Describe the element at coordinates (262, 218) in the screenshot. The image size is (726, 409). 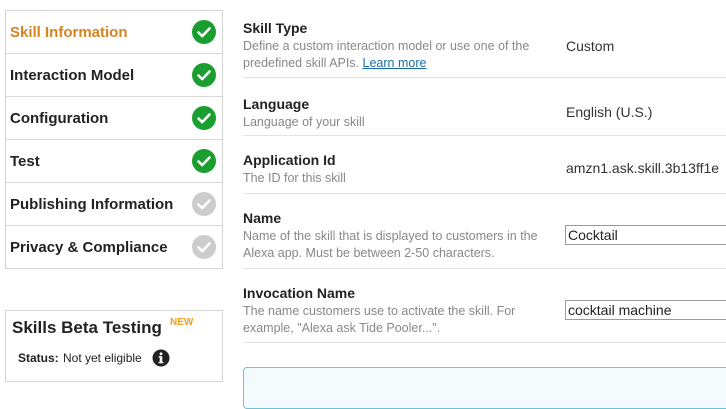
I see `name-title: Name` at that location.